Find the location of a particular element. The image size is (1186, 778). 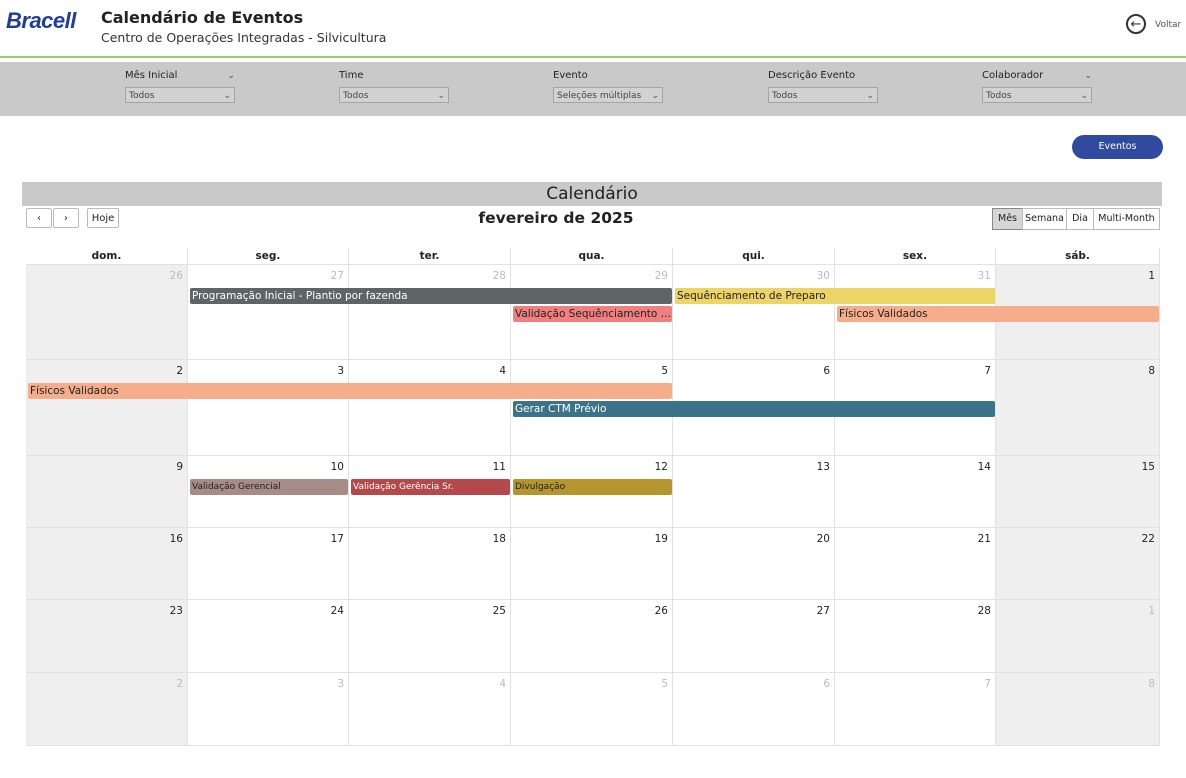

day-number: 25 is located at coordinates (499, 611).